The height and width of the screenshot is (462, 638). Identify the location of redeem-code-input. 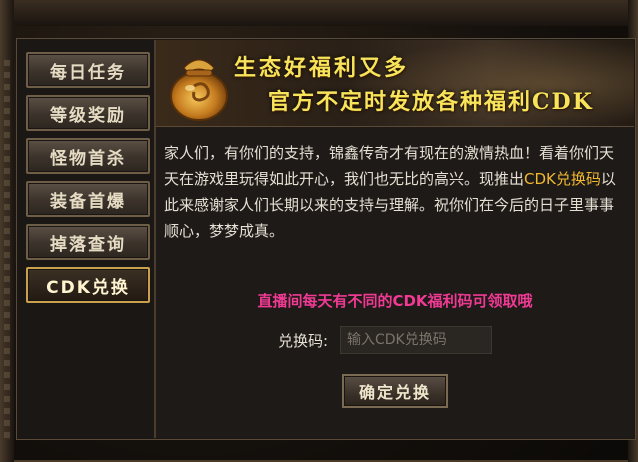
(416, 340).